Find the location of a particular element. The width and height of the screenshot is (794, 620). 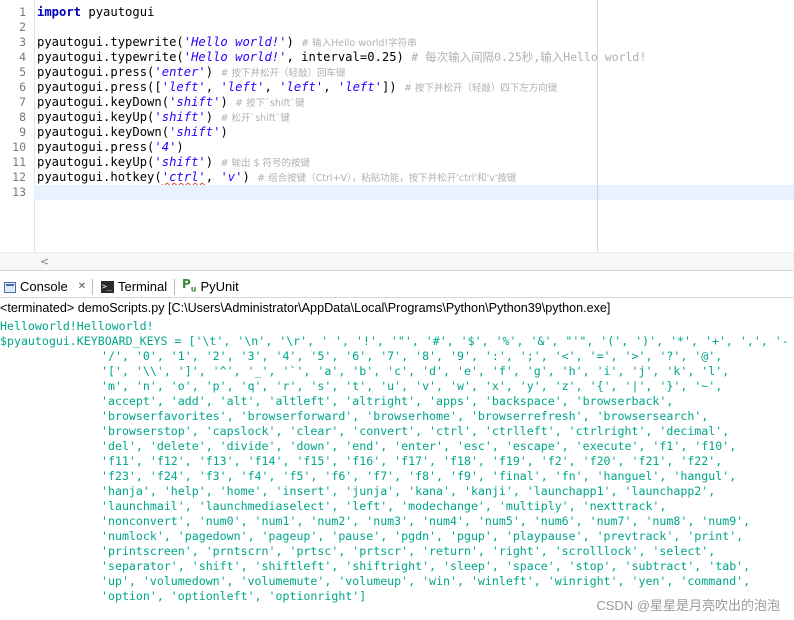

code-comment: # 按下`shift`键 is located at coordinates (270, 103).